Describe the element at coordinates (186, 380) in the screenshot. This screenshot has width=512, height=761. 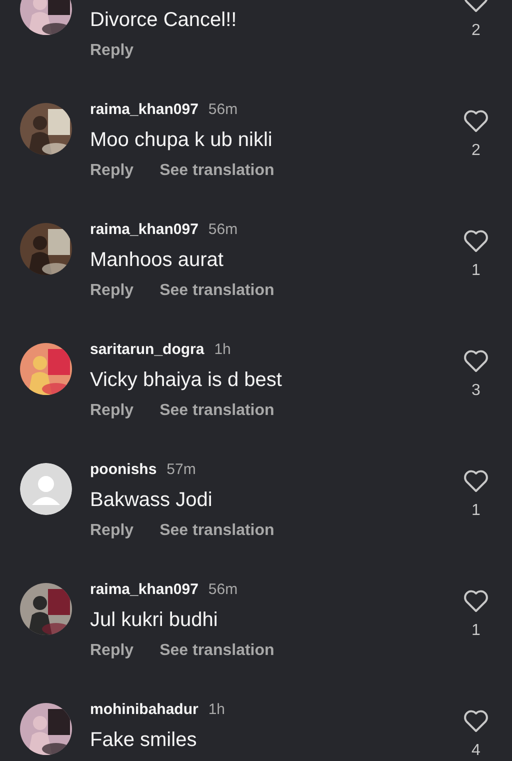
I see `comment-text: Vicky bhaiya is d best` at that location.